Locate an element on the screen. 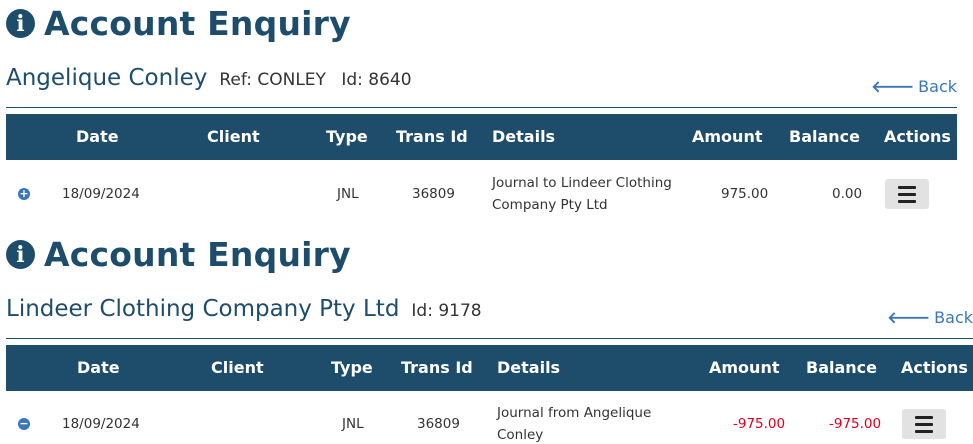  account-meta: Id: 9178 is located at coordinates (446, 311).